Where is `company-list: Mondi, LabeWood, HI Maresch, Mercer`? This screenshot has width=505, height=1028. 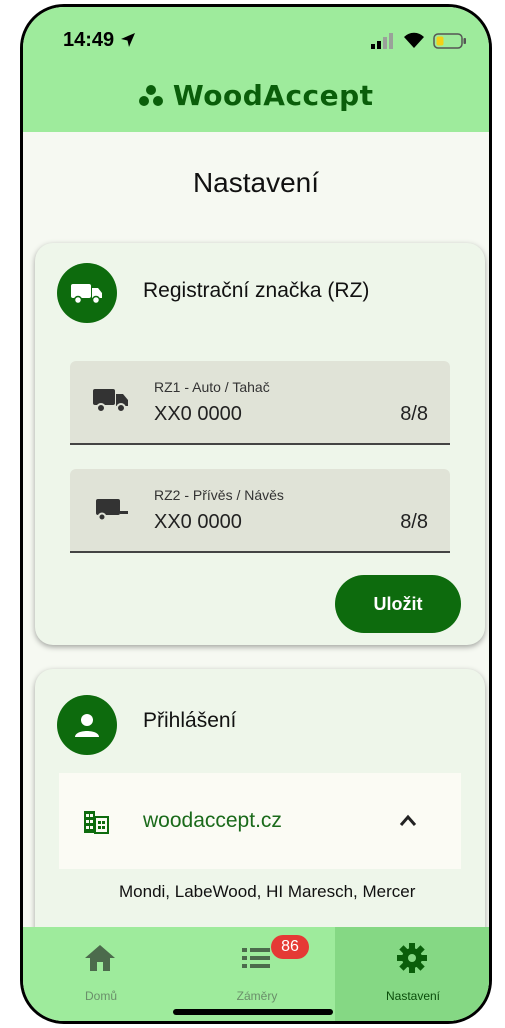
company-list: Mondi, LabeWood, HI Maresch, Mercer is located at coordinates (267, 891).